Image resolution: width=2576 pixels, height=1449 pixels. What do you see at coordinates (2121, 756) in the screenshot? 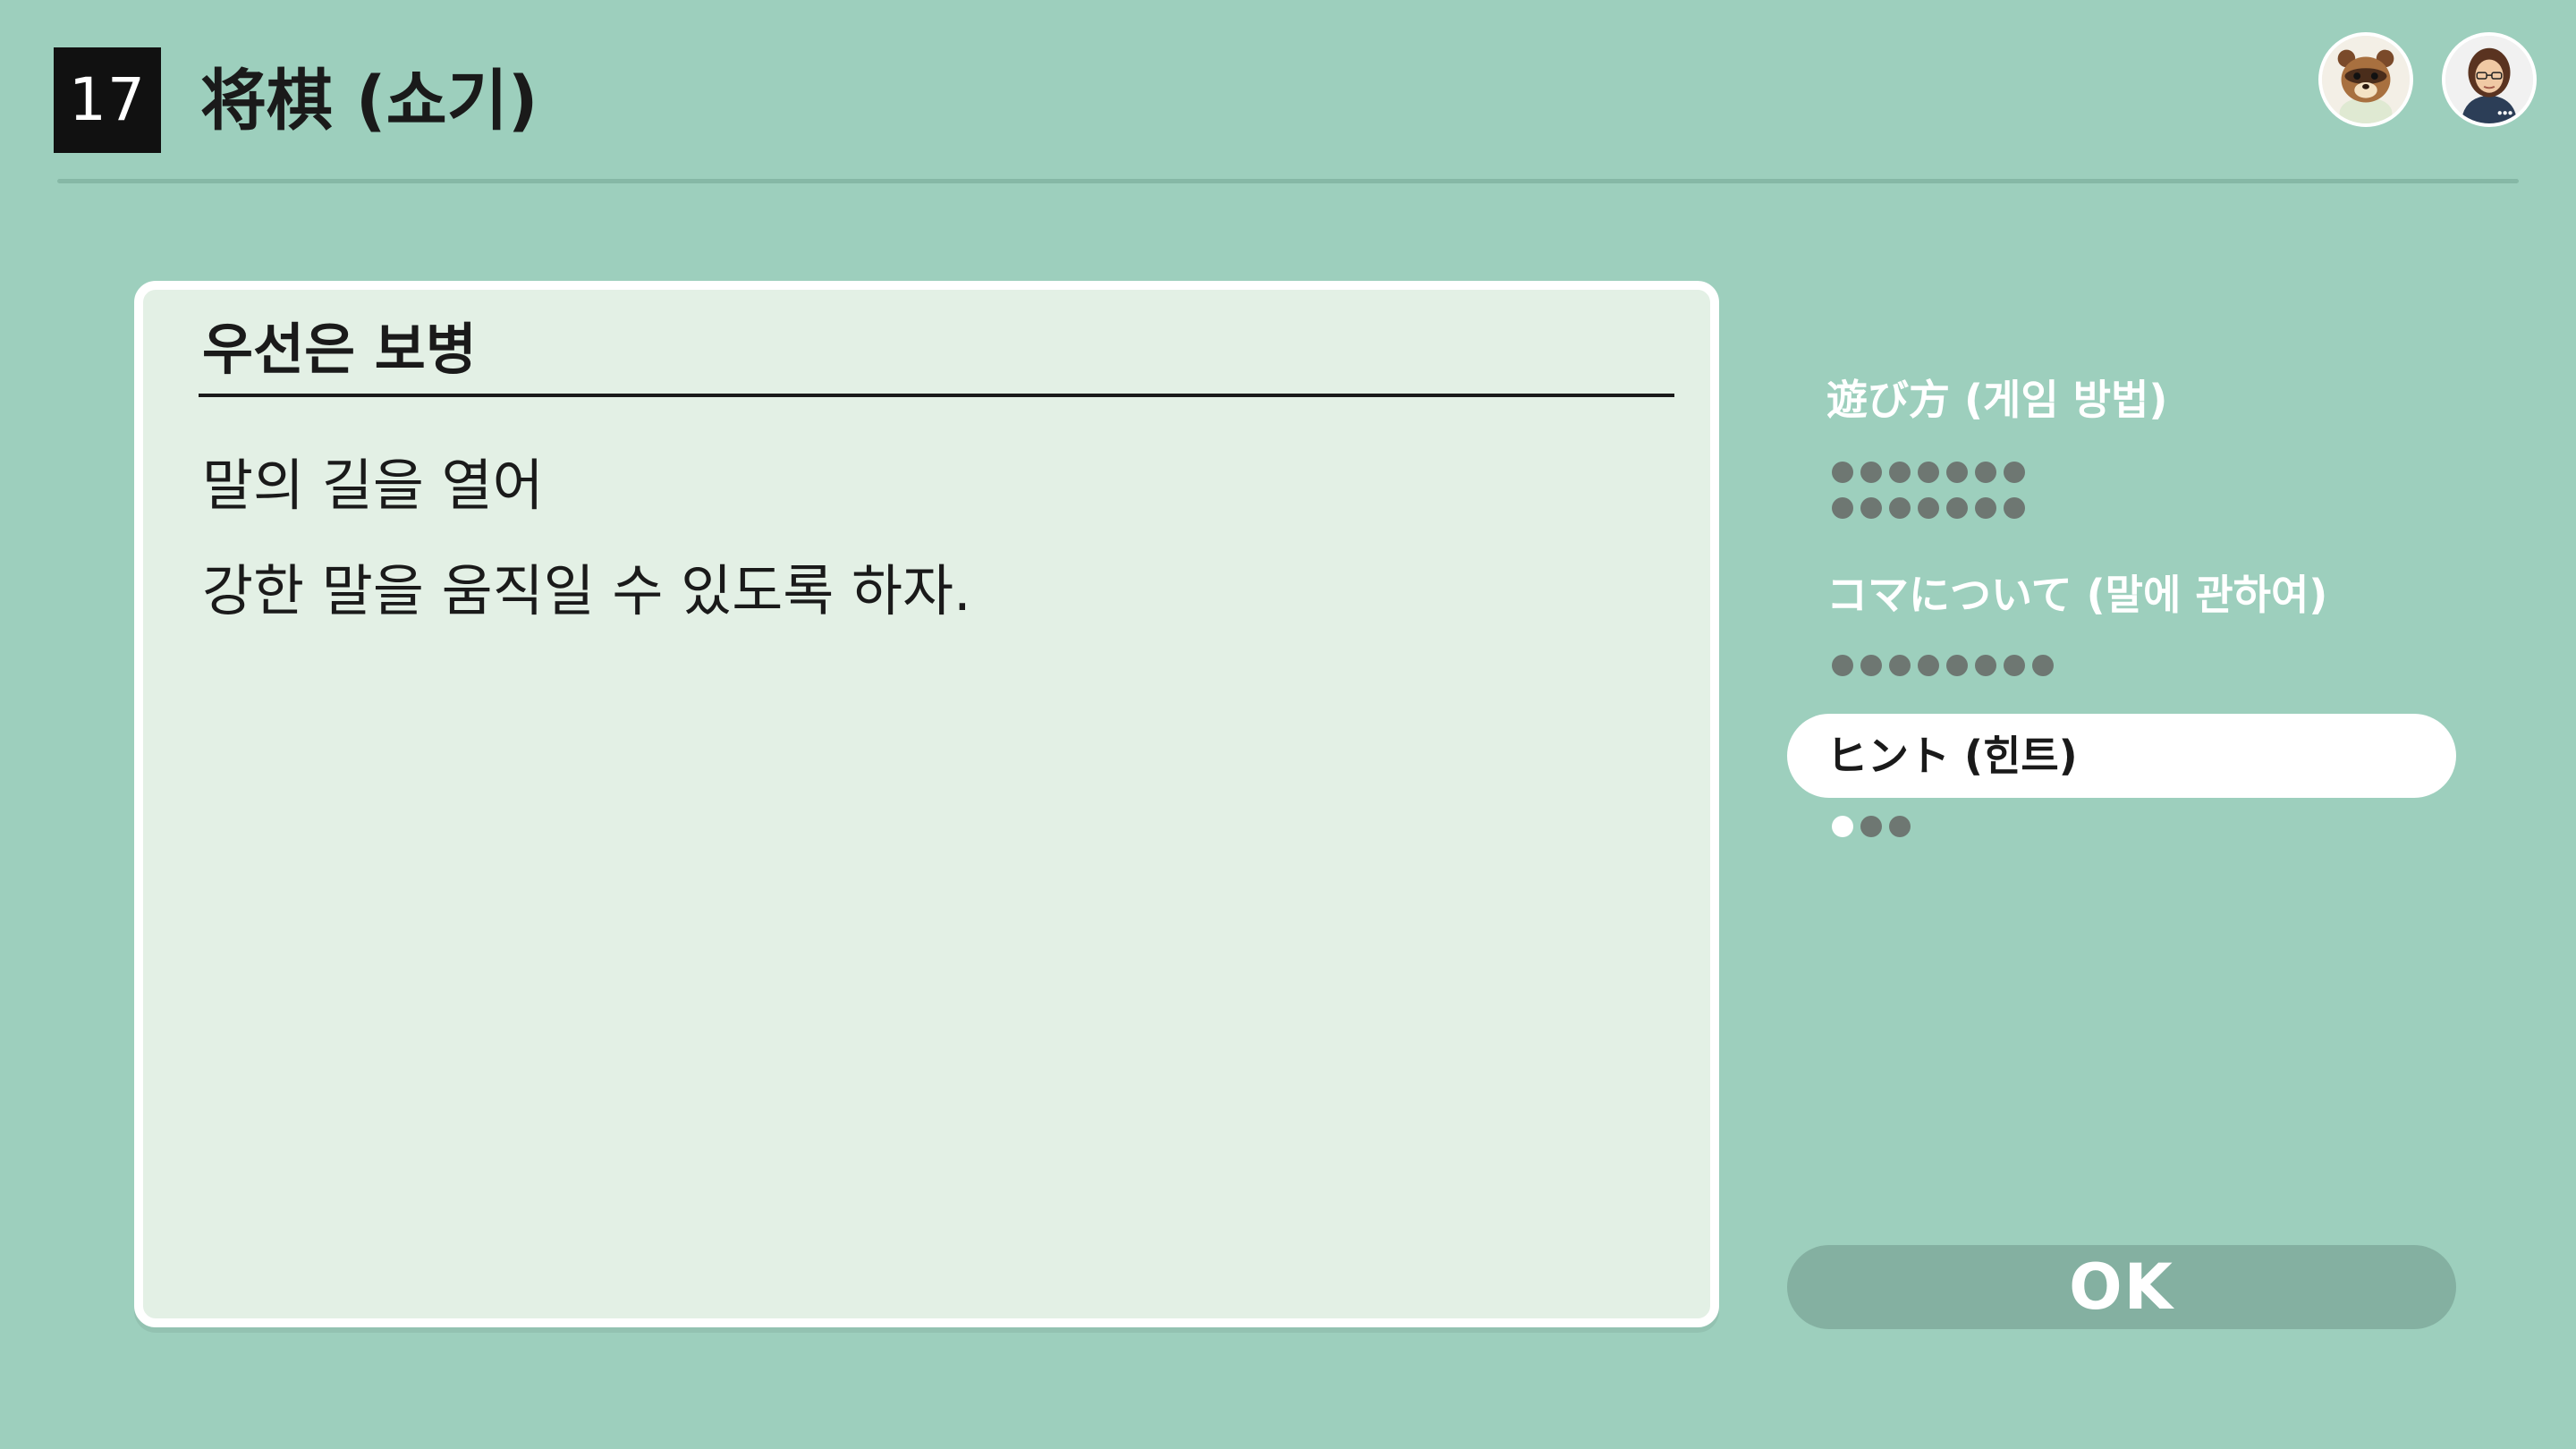
I see `menu-item-hints: ヒント (힌트)` at bounding box center [2121, 756].